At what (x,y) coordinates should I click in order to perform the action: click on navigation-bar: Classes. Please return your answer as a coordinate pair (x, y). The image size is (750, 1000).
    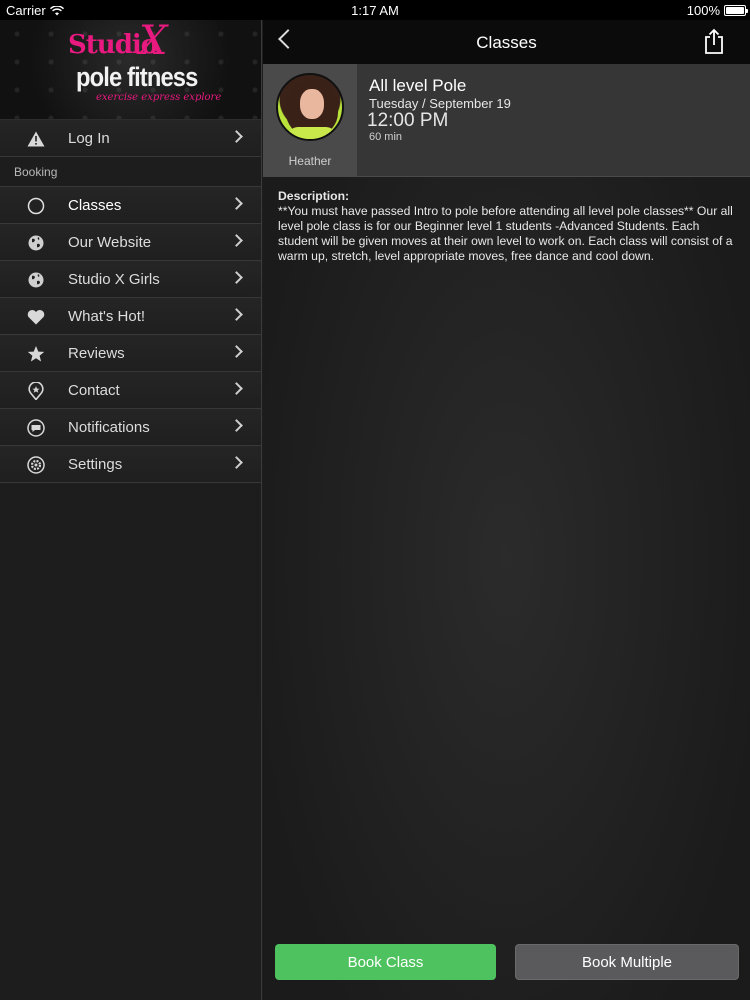
    Looking at the image, I should click on (506, 42).